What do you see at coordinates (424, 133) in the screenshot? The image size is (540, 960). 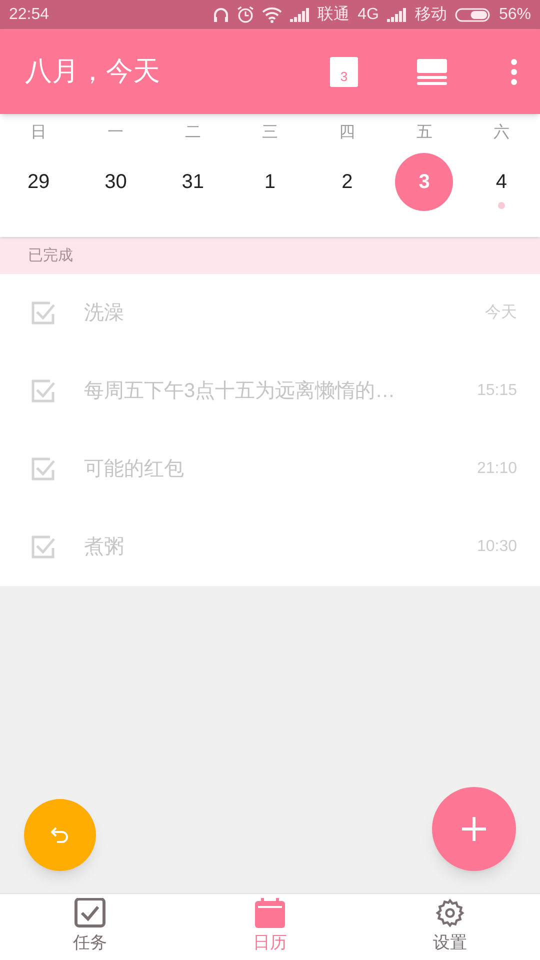 I see `weekday-label: 五` at bounding box center [424, 133].